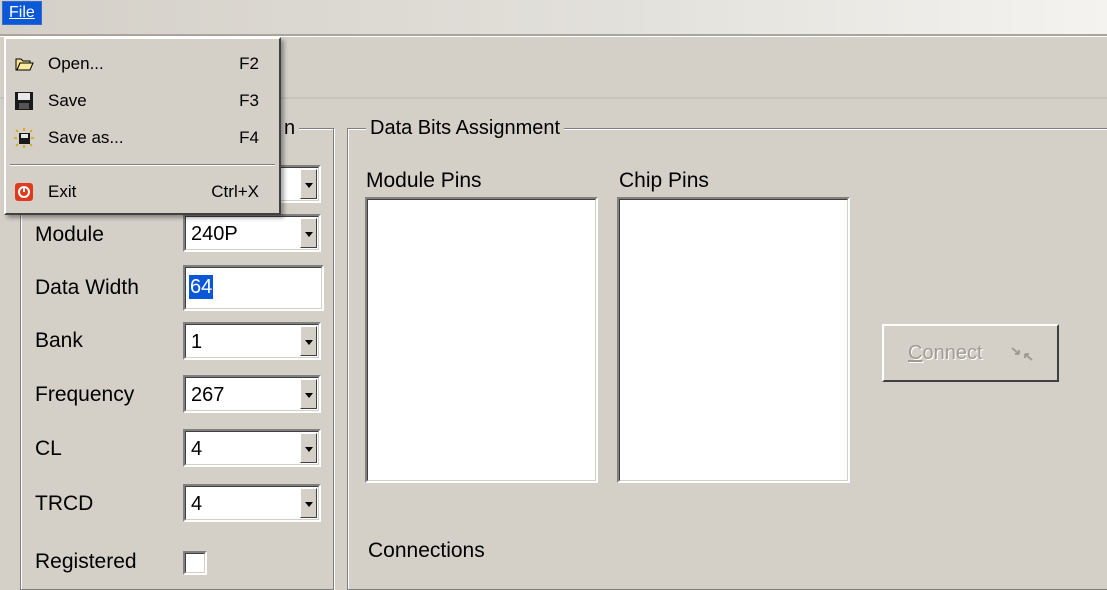 The width and height of the screenshot is (1107, 590). What do you see at coordinates (197, 504) in the screenshot?
I see `trcd-value: 4` at bounding box center [197, 504].